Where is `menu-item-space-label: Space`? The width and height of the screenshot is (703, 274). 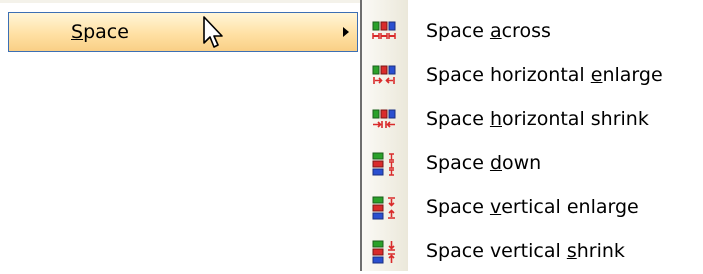
menu-item-space-label: Space is located at coordinates (100, 32).